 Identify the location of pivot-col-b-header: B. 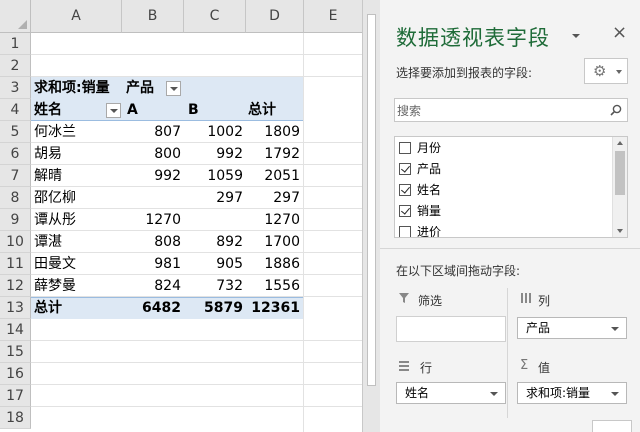
(193, 110).